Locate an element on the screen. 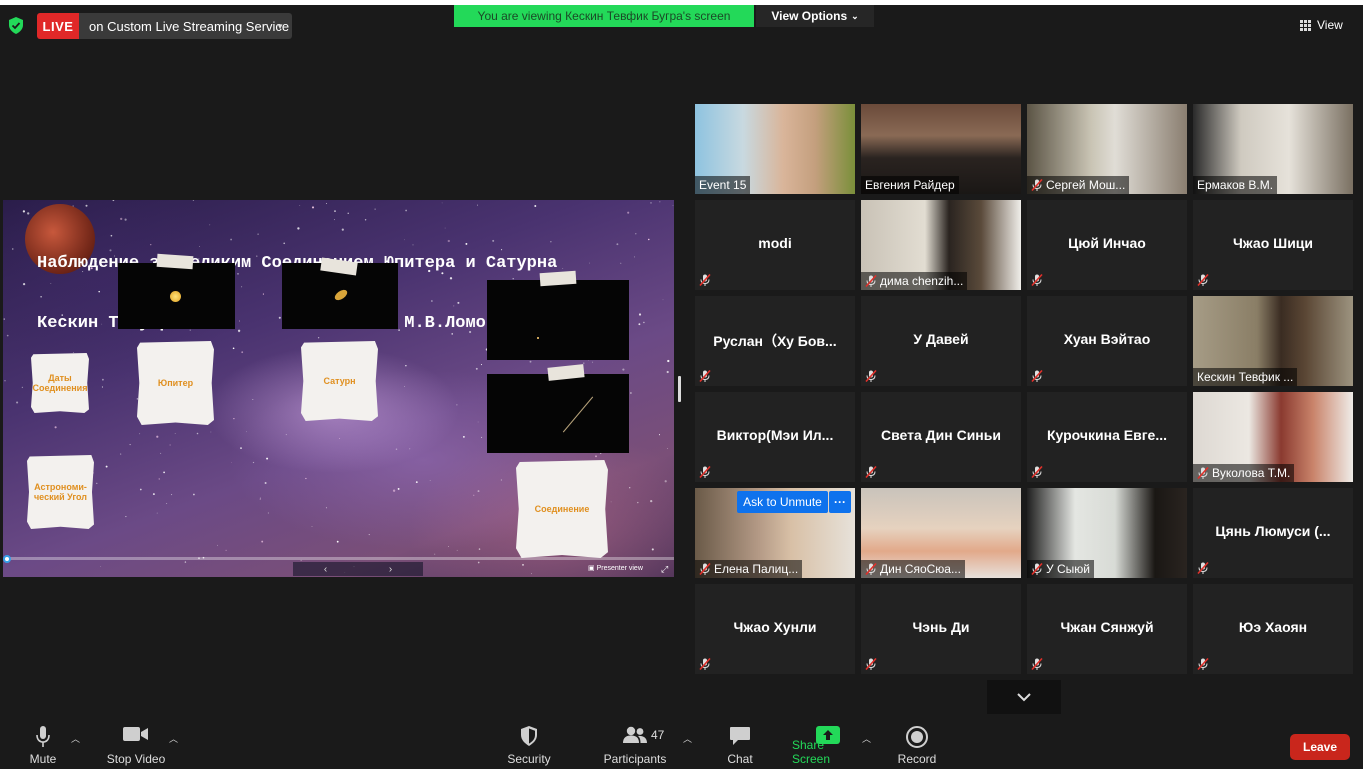  view-options-label: View Options is located at coordinates (809, 16).